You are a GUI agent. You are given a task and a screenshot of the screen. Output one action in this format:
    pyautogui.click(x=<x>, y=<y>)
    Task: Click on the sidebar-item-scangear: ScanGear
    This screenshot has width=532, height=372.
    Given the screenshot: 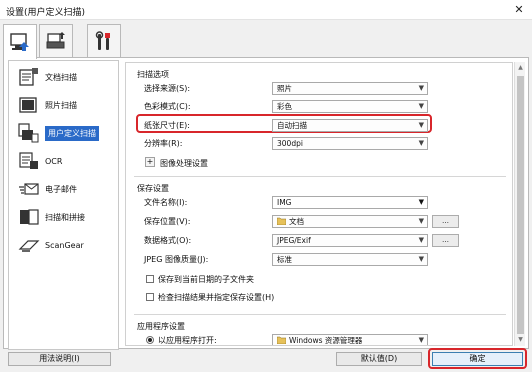 What is the action you would take?
    pyautogui.click(x=63, y=245)
    